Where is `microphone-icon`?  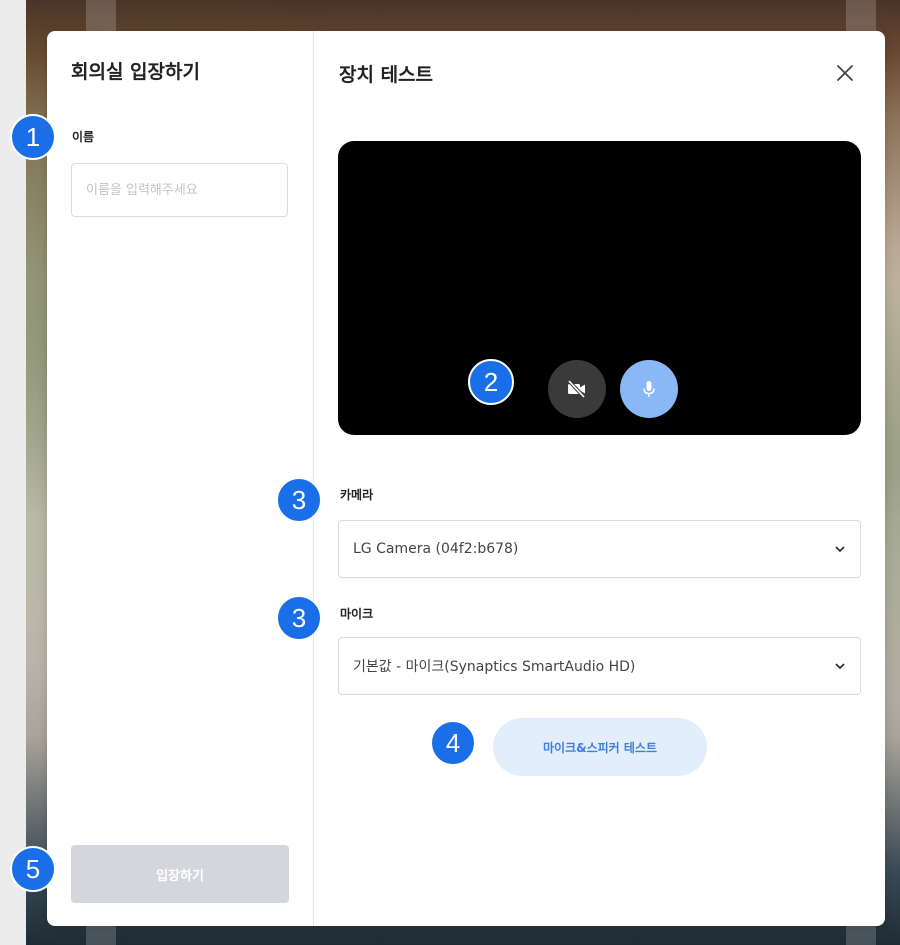 microphone-icon is located at coordinates (649, 389).